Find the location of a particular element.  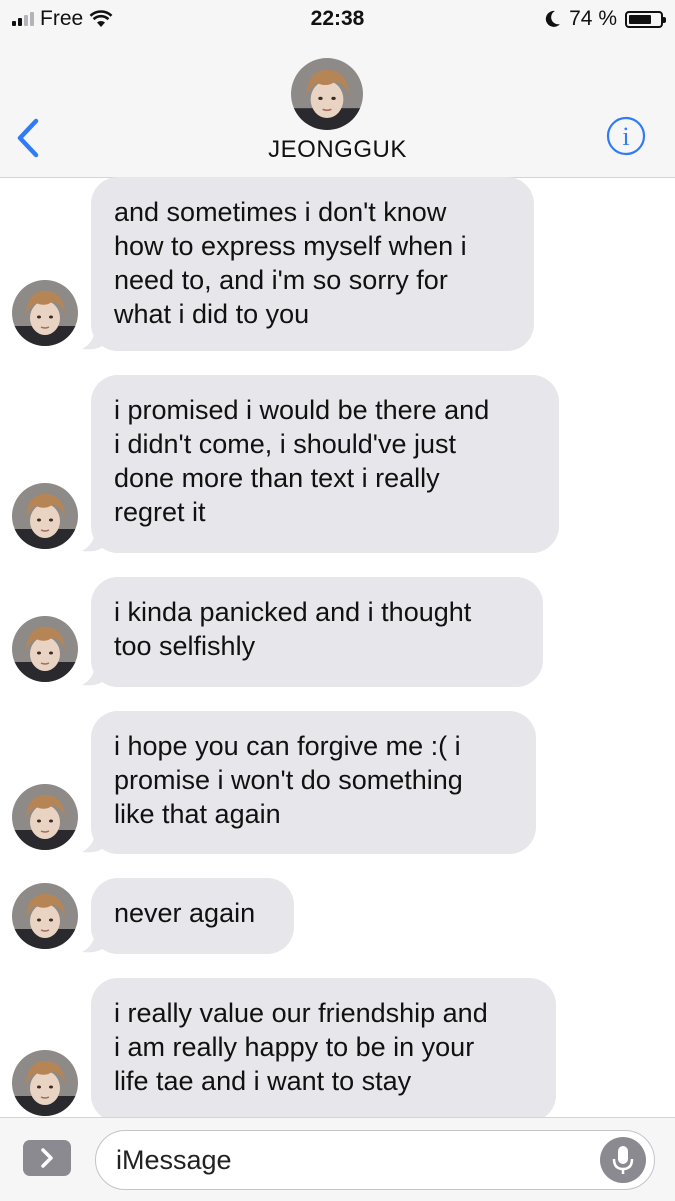

battery-icon is located at coordinates (645, 19).